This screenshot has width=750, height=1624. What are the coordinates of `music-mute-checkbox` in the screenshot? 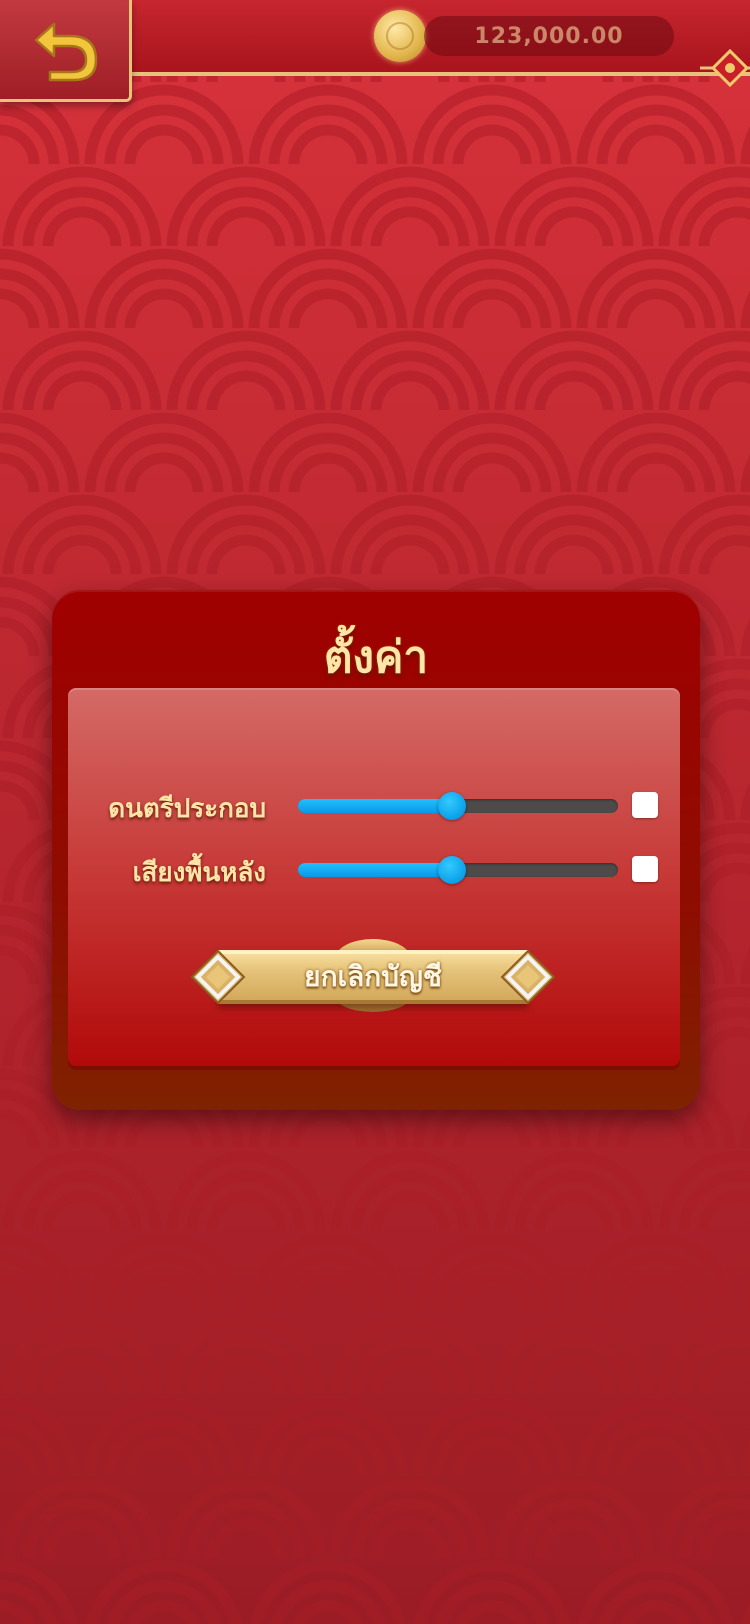 It's located at (645, 805).